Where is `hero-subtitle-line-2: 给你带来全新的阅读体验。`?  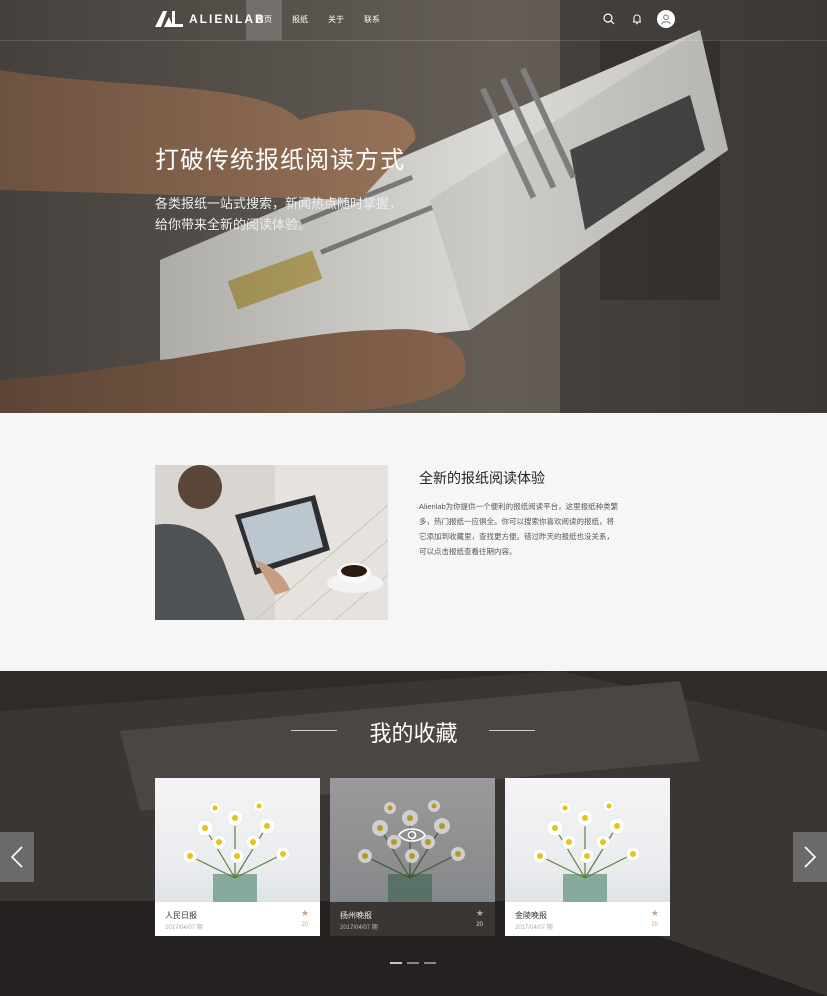
hero-subtitle-line-2: 给你带来全新的阅读体验。 is located at coordinates (233, 224).